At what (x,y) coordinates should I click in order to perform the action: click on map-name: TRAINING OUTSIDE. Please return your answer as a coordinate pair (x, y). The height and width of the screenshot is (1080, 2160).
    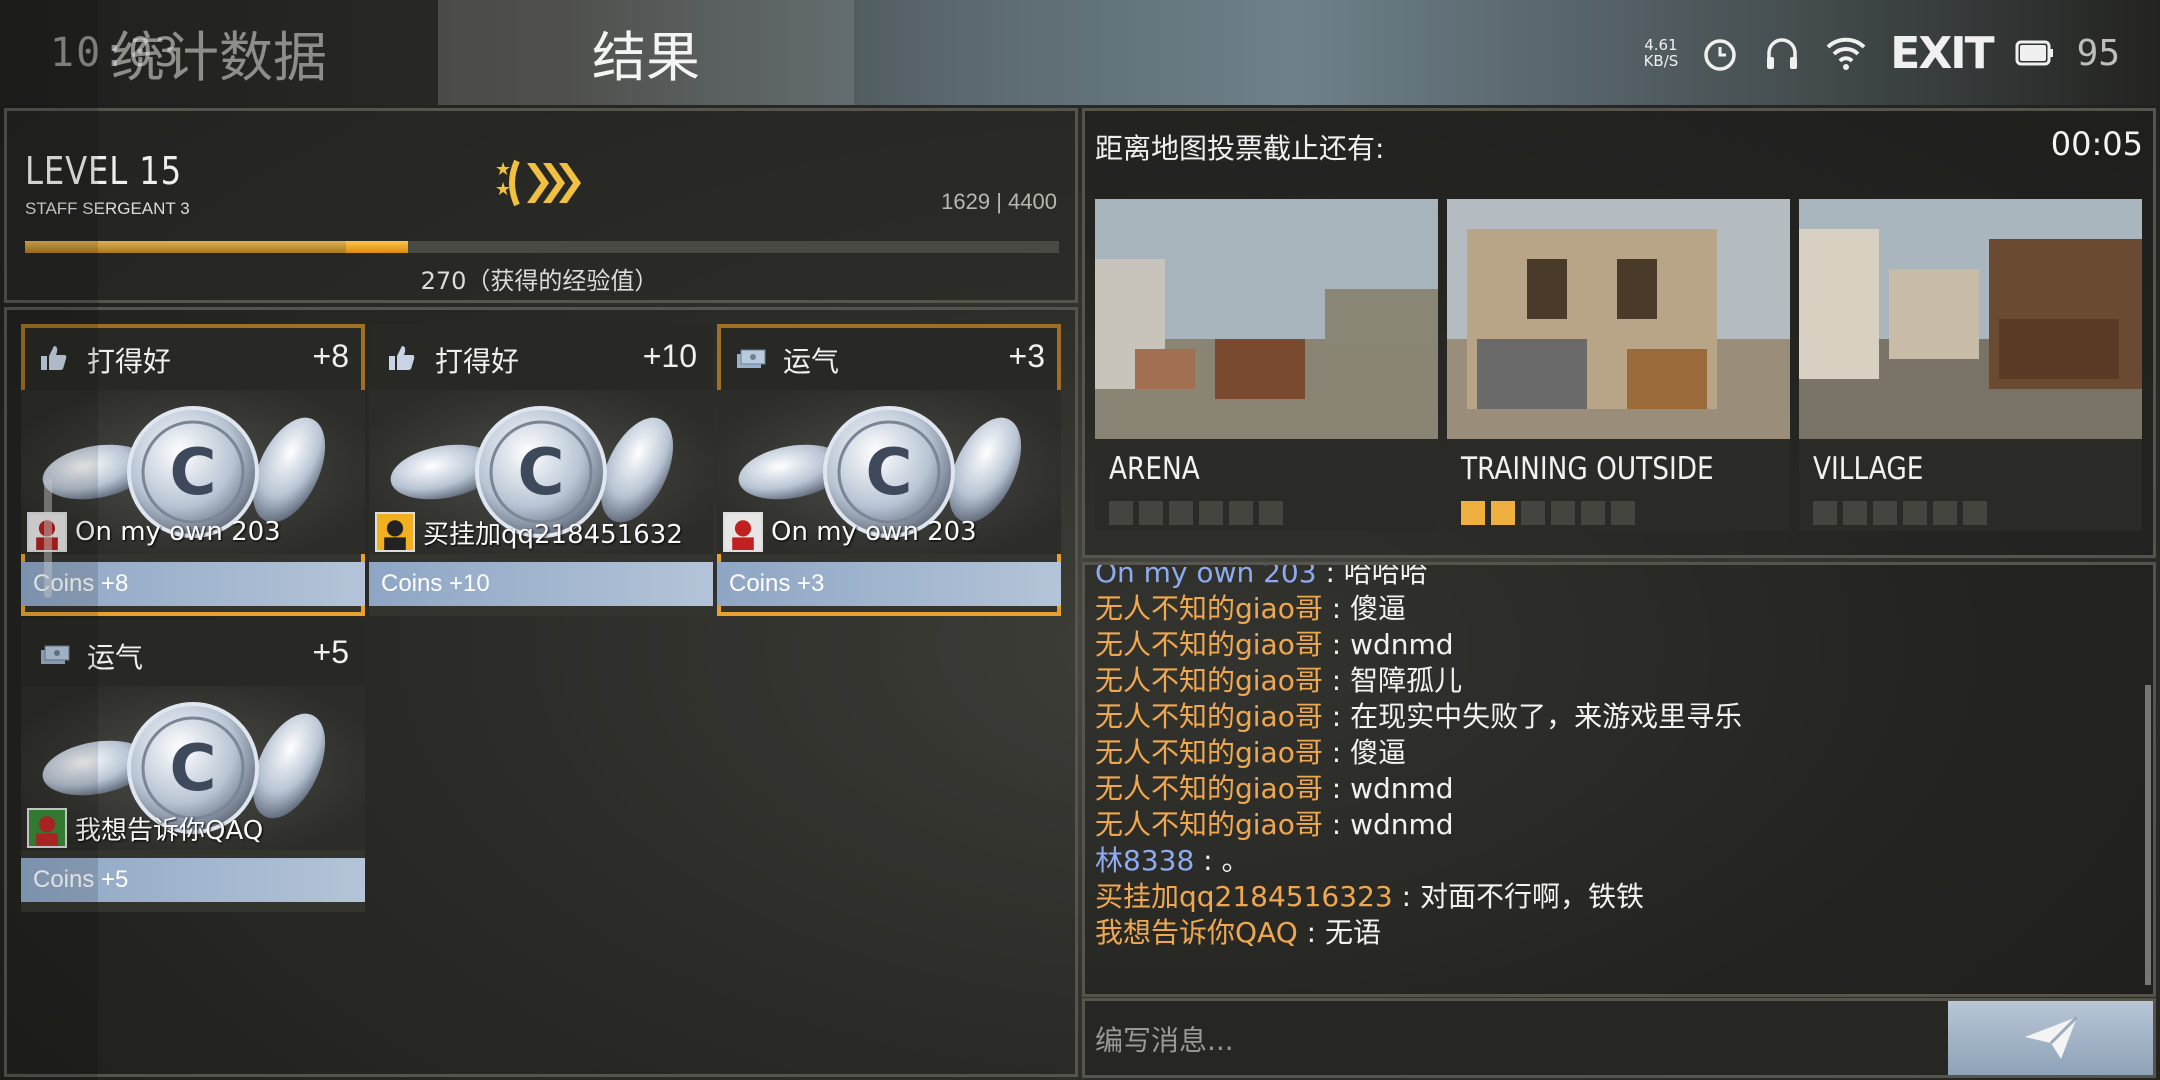
    Looking at the image, I should click on (1587, 469).